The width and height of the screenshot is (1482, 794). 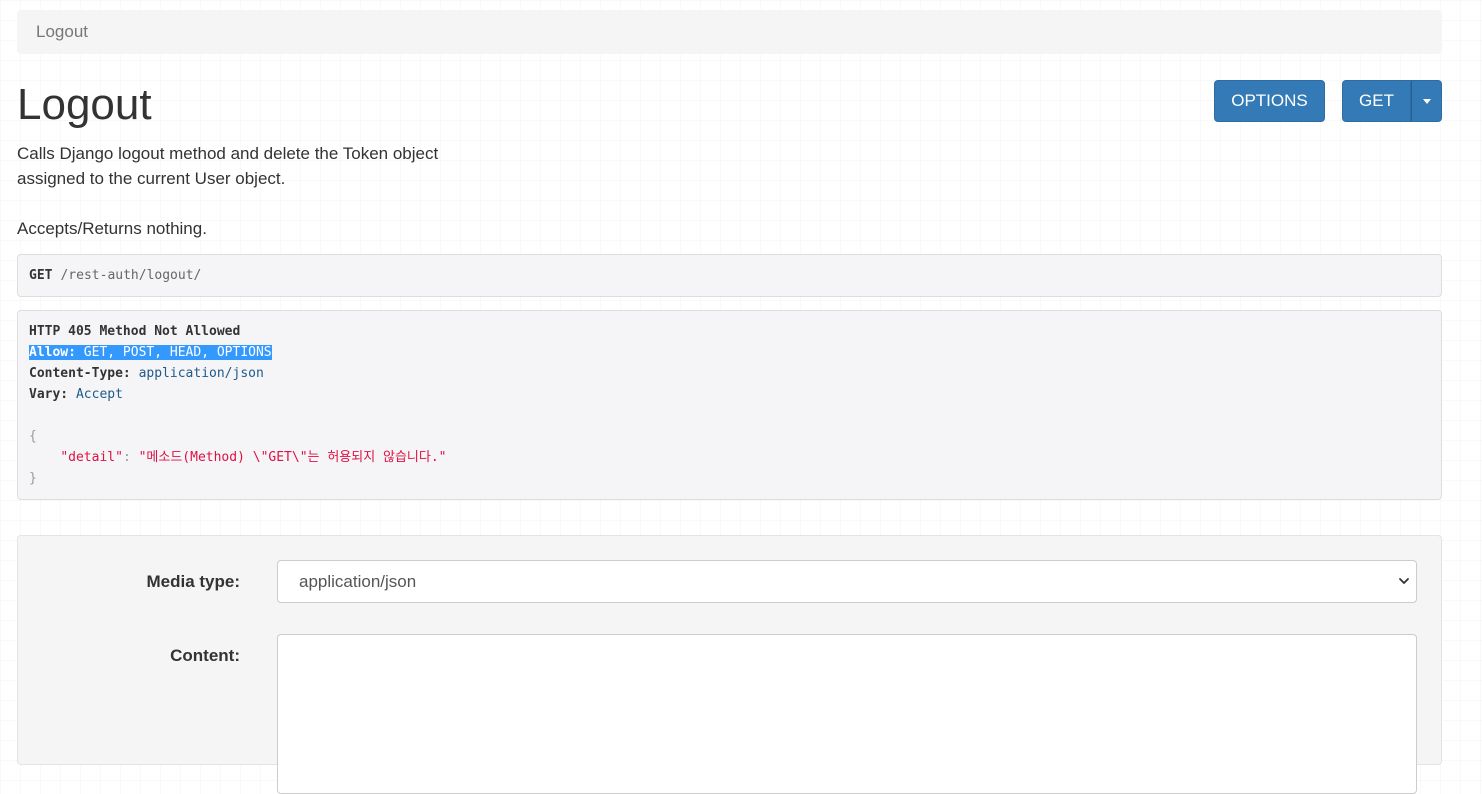 What do you see at coordinates (80, 373) in the screenshot?
I see `header-name: Content-Type:` at bounding box center [80, 373].